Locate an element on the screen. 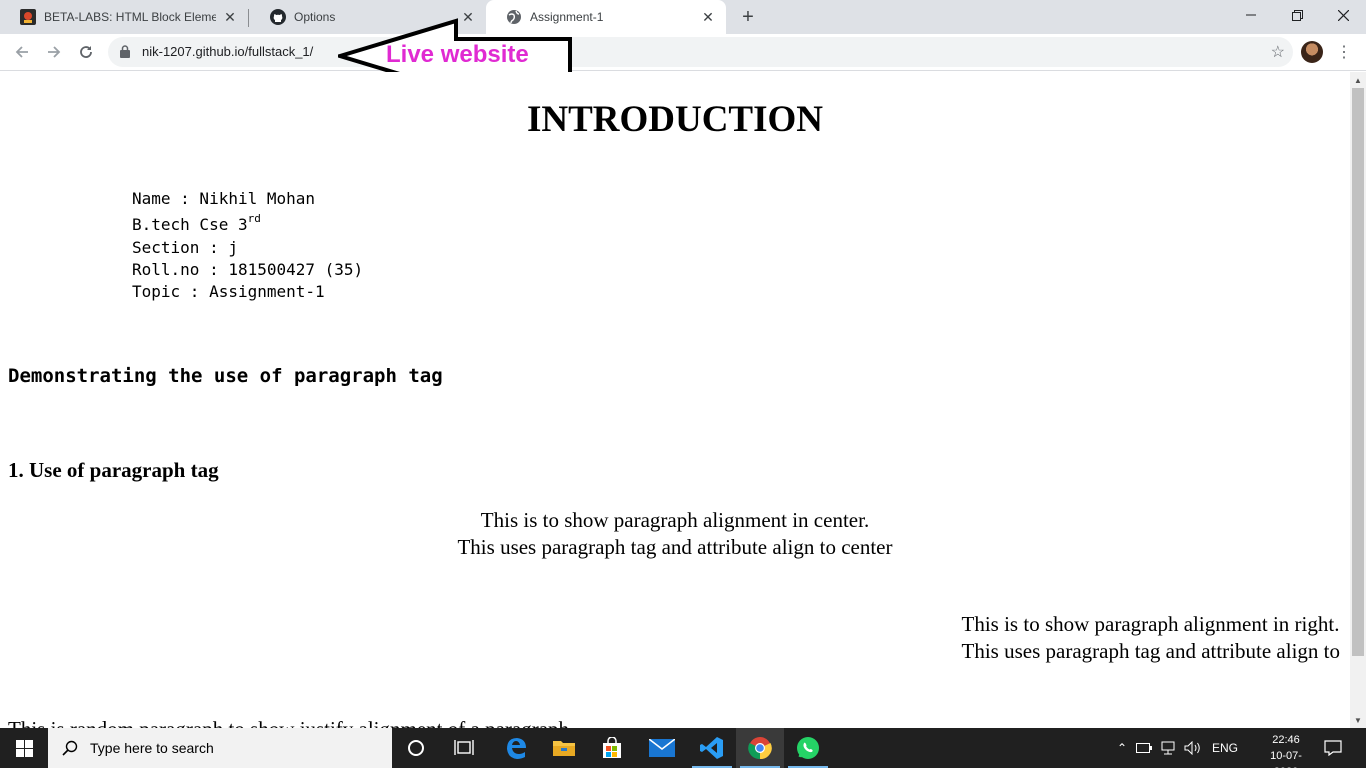 The height and width of the screenshot is (768, 1366). action-center-button is located at coordinates (1333, 748).